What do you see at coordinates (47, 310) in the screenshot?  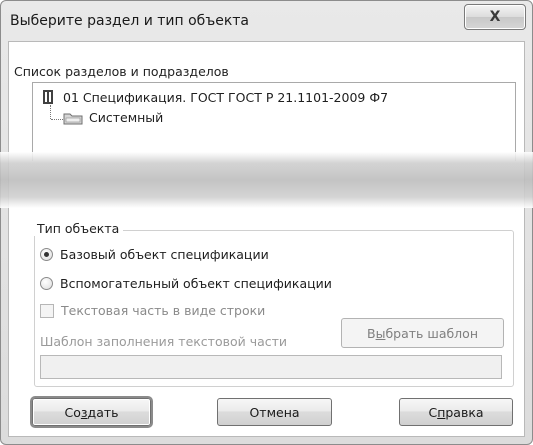 I see `checkbox` at bounding box center [47, 310].